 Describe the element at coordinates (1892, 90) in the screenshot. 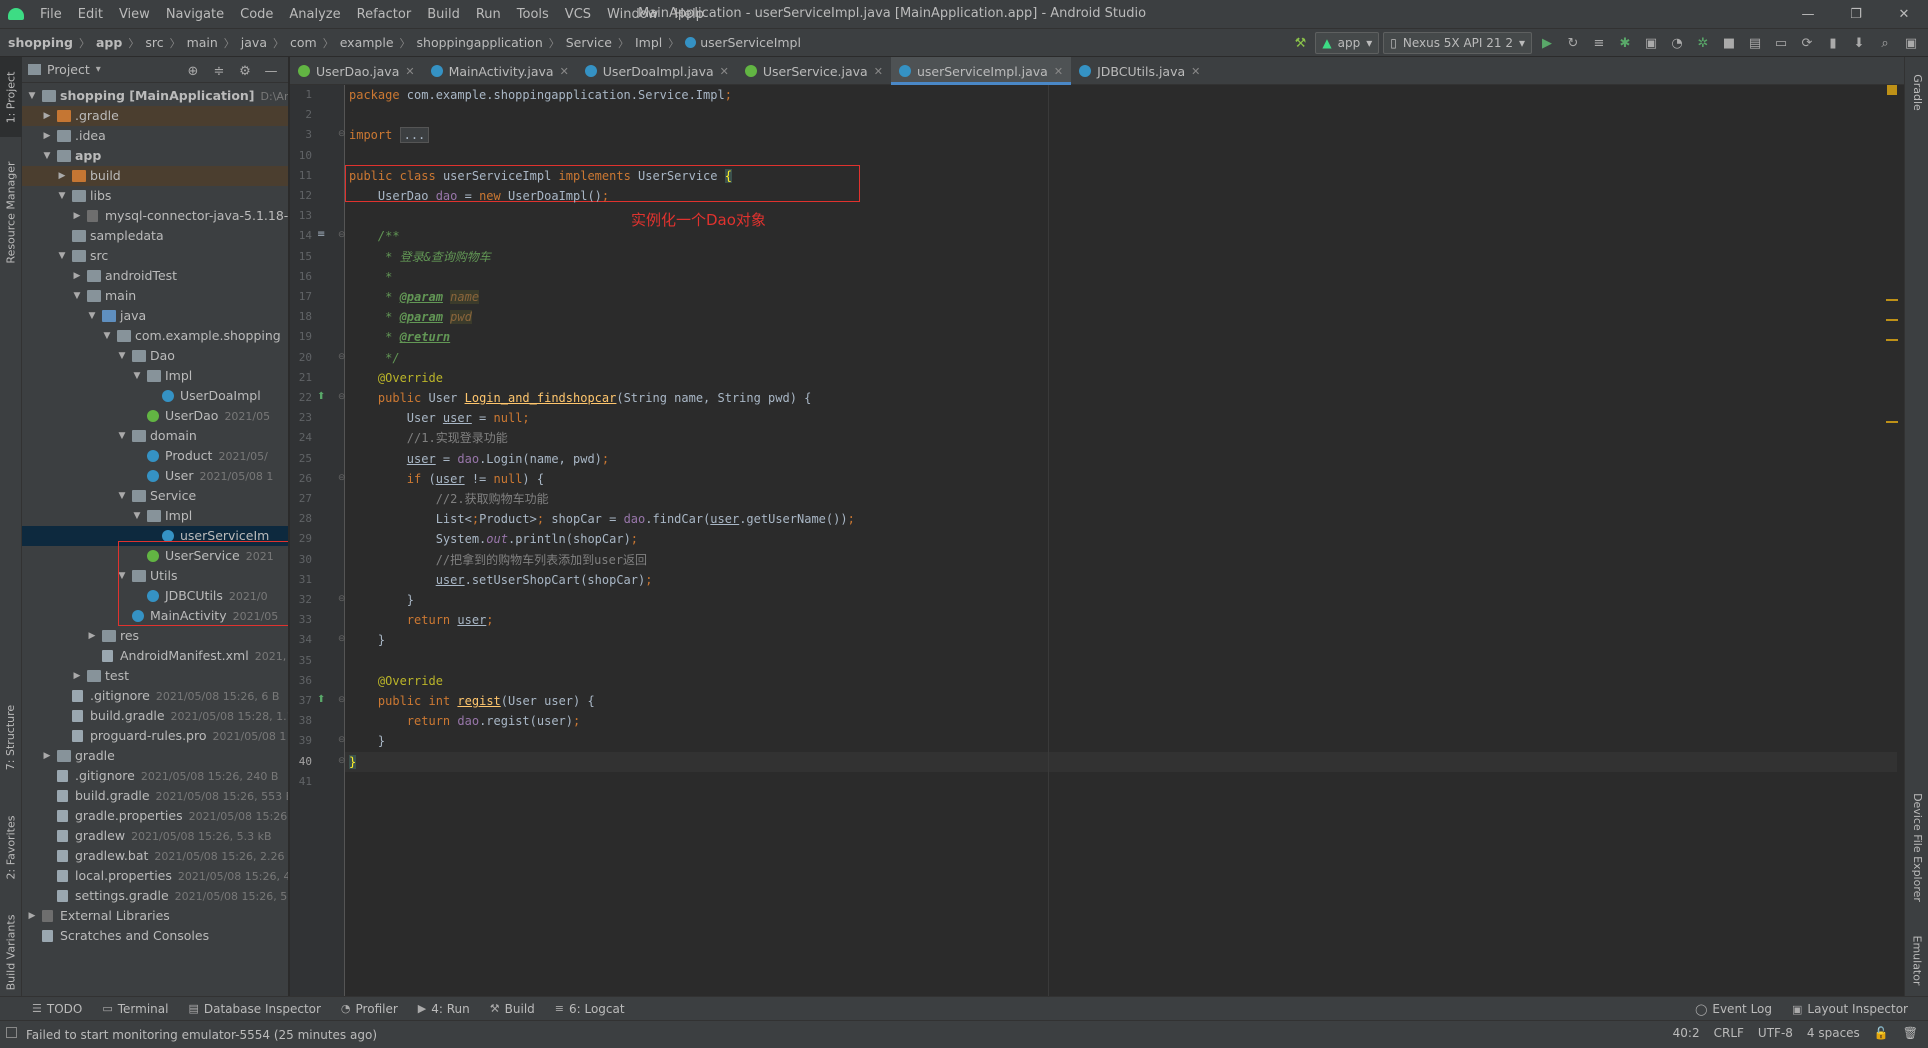

I see `warning-indicator-icon` at that location.